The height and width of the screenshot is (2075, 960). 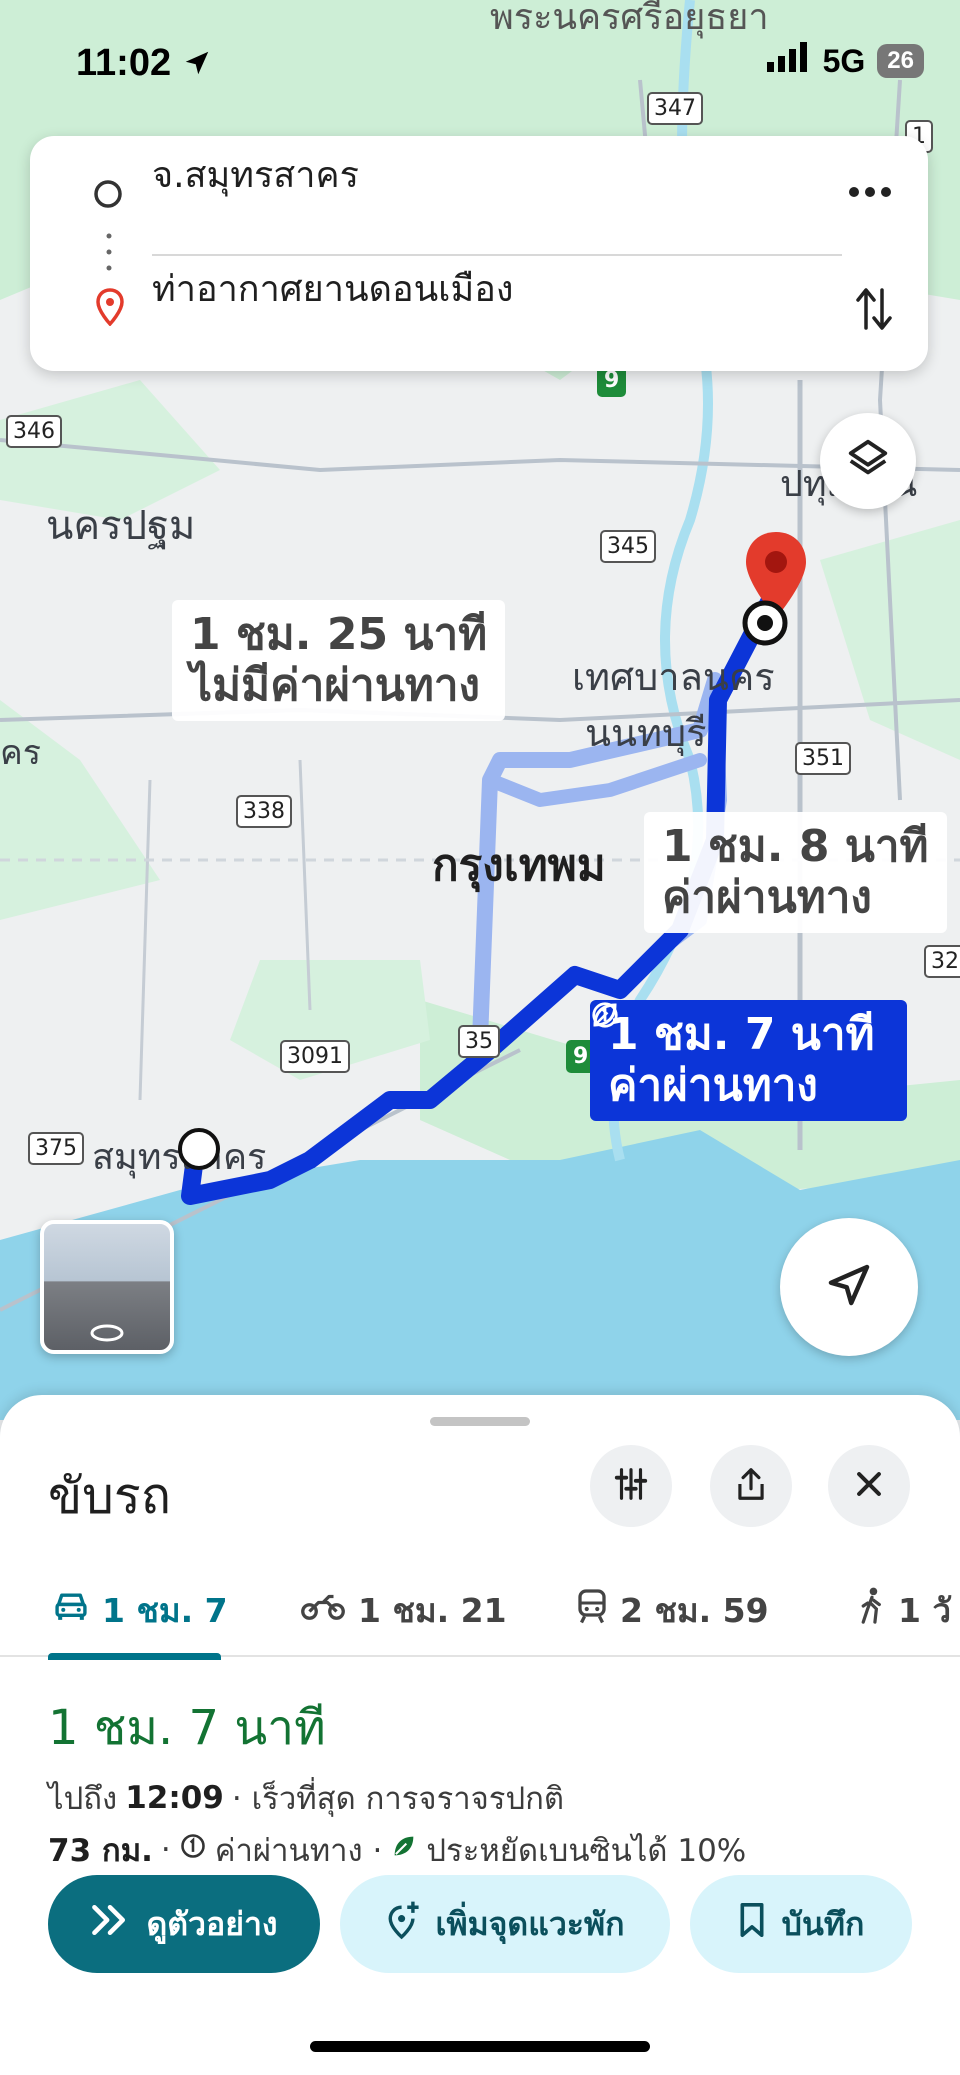 I want to click on navigation-arrow-icon, so click(x=849, y=1287).